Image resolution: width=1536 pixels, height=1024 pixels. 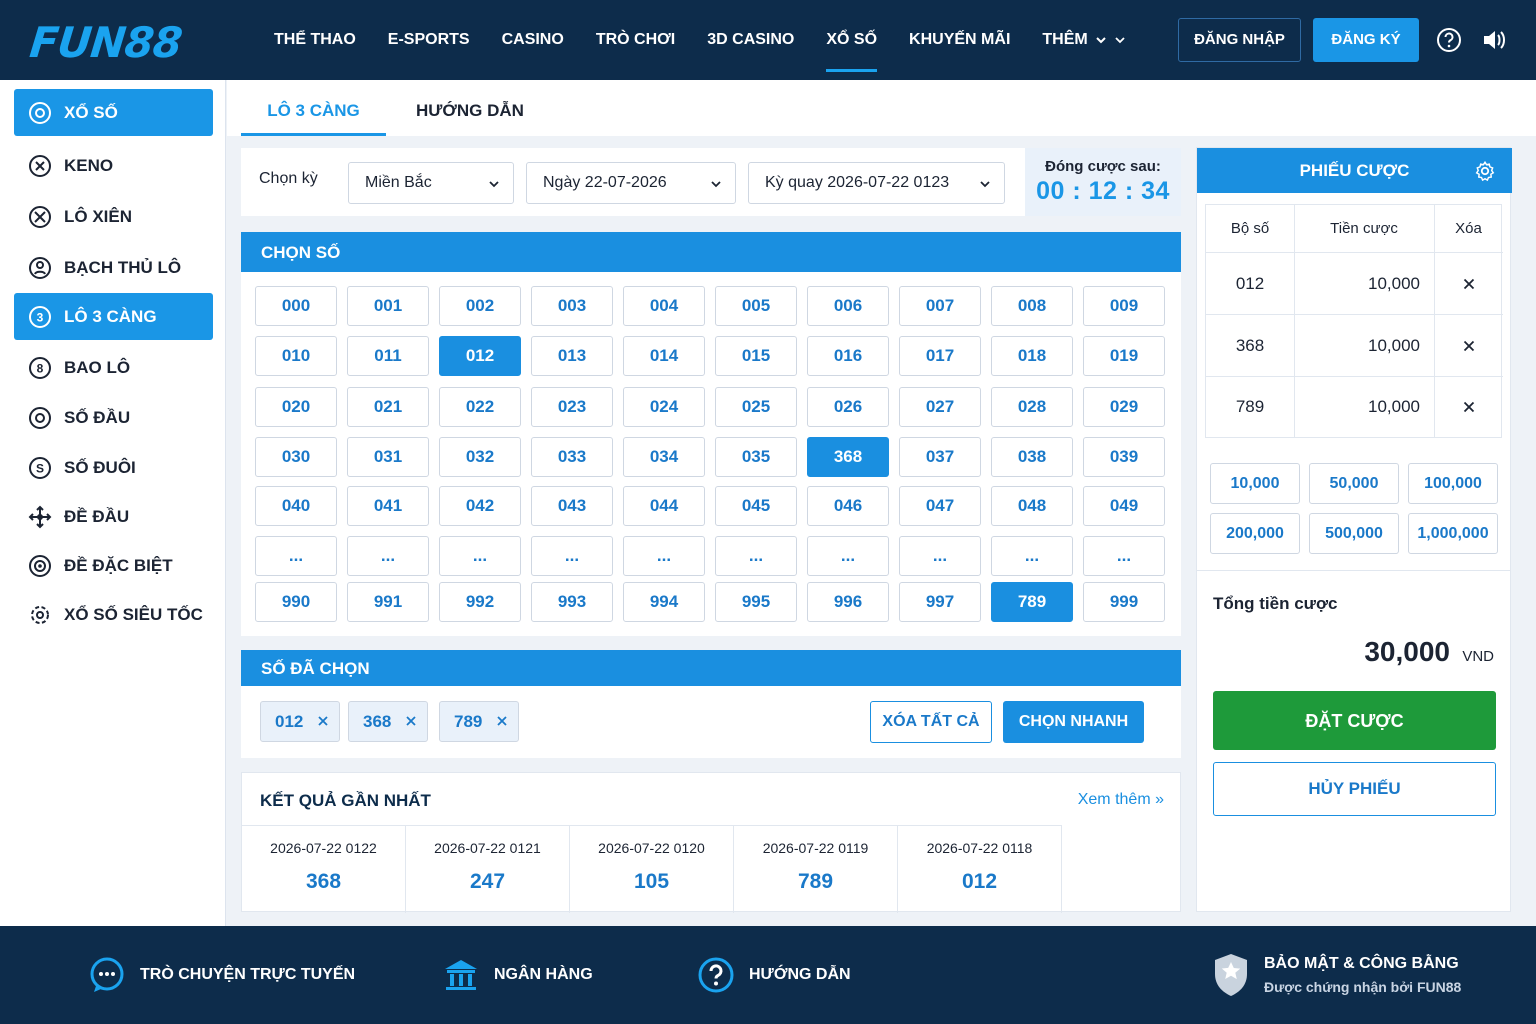 What do you see at coordinates (313, 108) in the screenshot?
I see `tab-lo-3-cang: LÔ 3 CÀNG` at bounding box center [313, 108].